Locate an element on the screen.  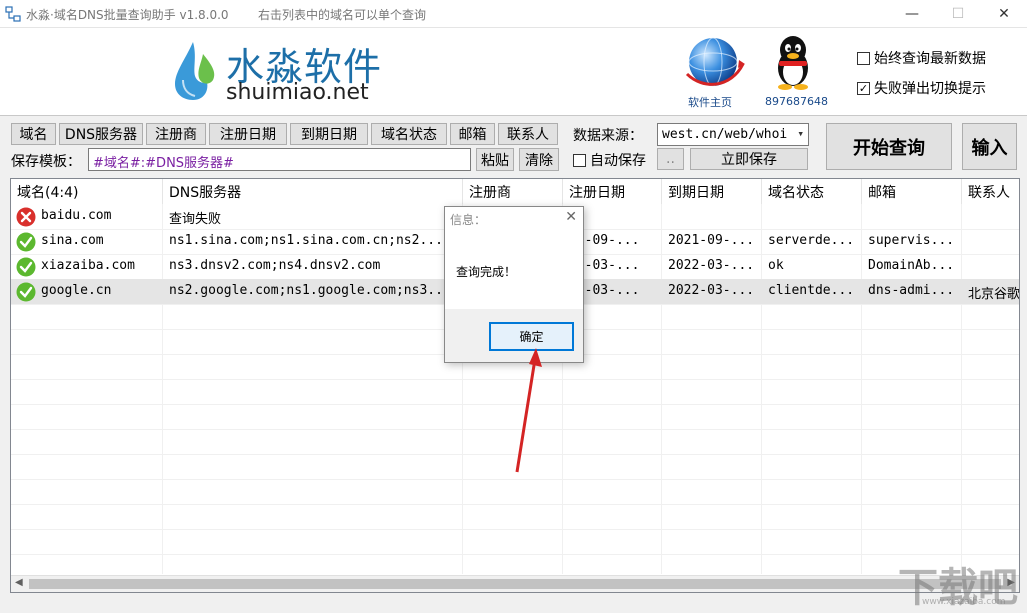
cell-domain: baidu.com is located at coordinates (76, 215).